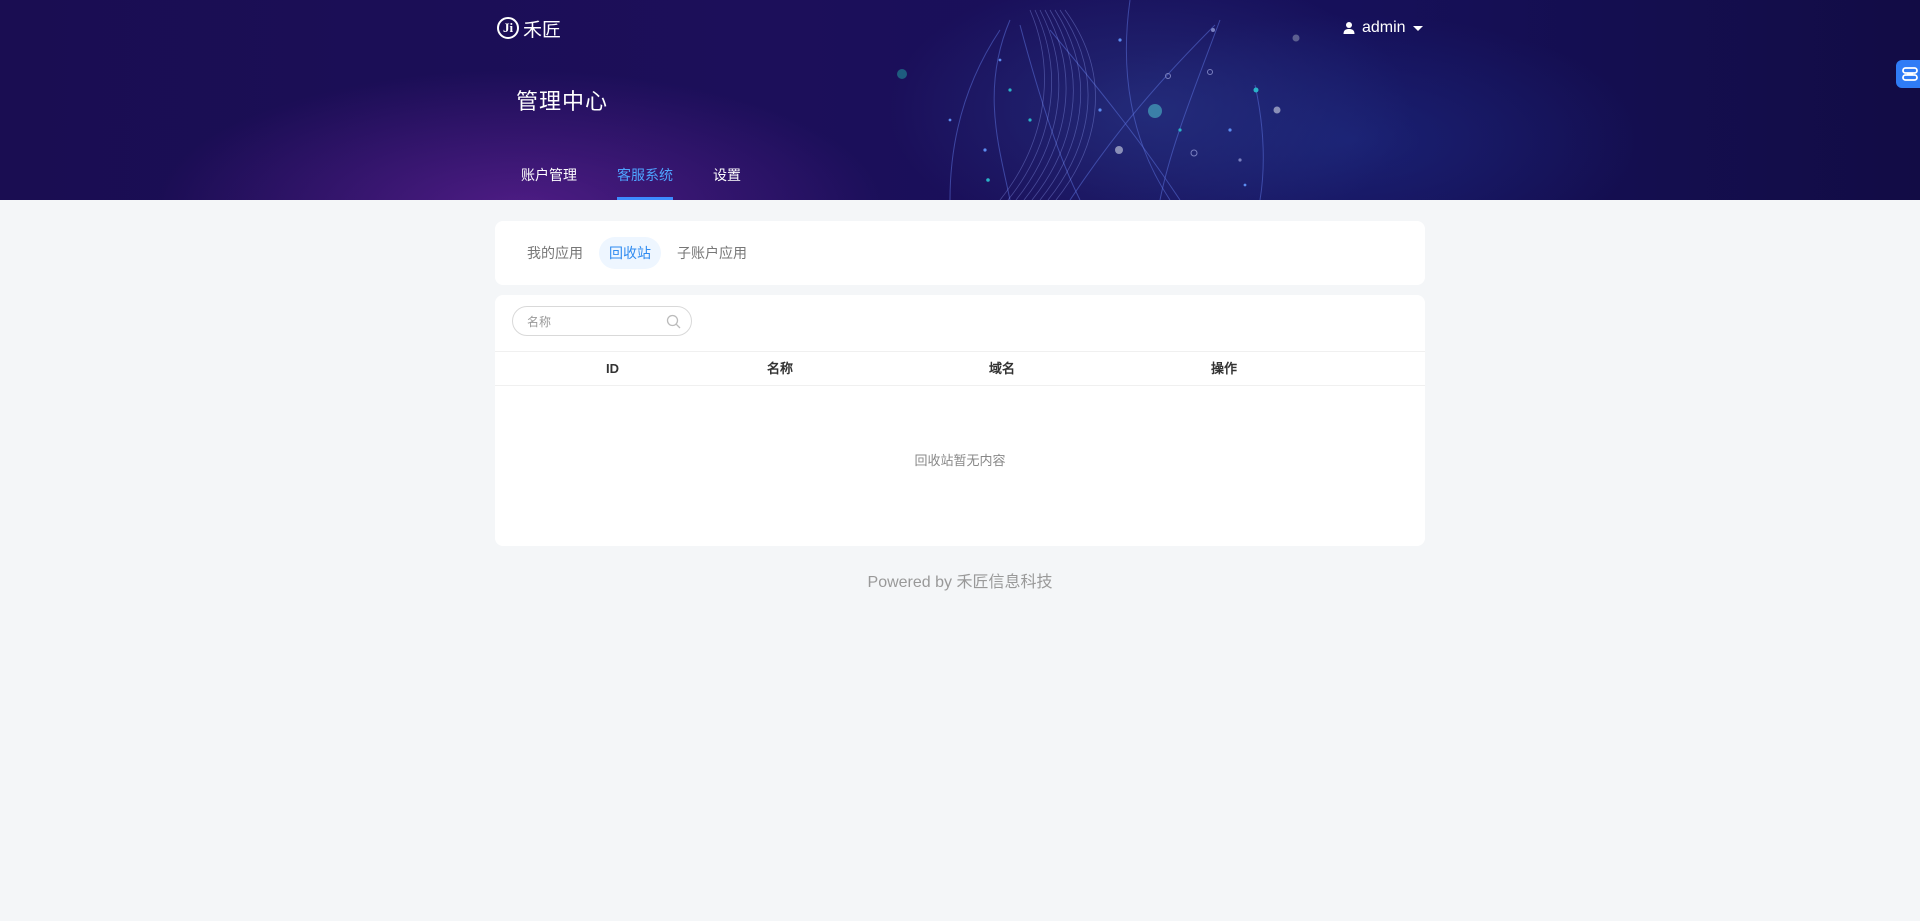 This screenshot has width=1920, height=921. I want to click on logo: Ji 禾匠, so click(529, 28).